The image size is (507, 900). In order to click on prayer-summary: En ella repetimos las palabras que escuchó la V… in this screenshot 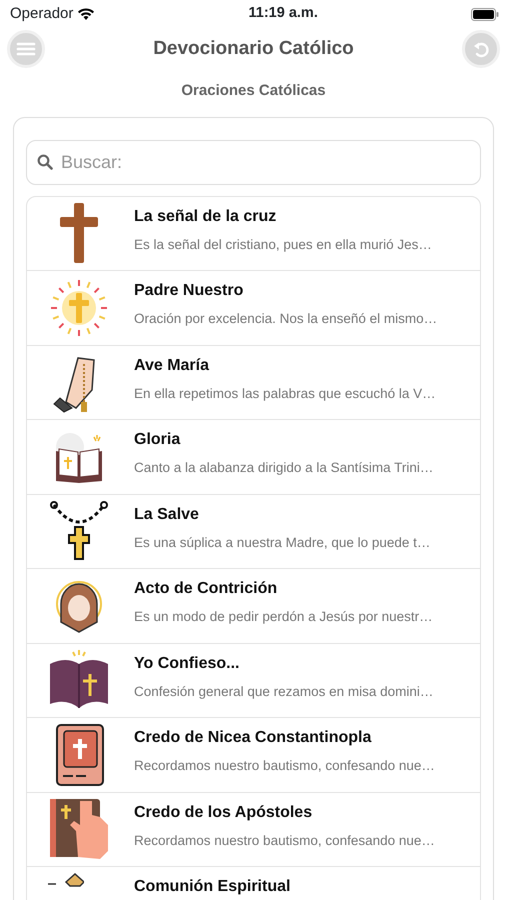, I will do `click(285, 393)`.